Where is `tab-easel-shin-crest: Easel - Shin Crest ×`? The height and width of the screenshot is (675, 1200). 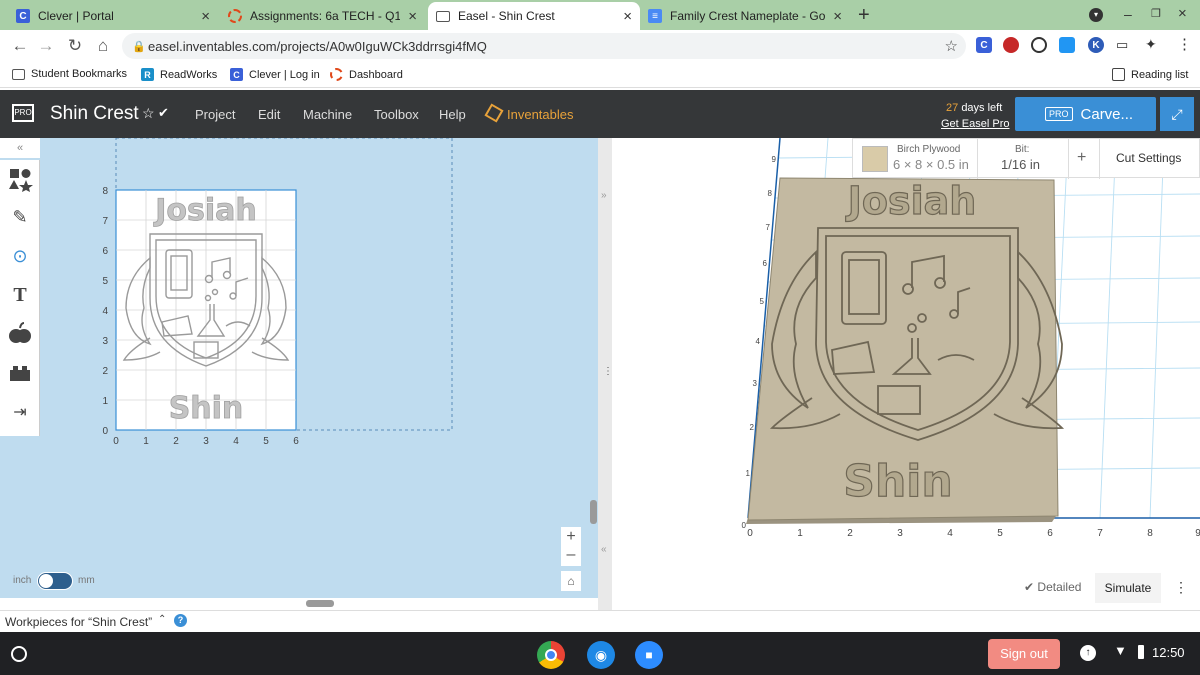 tab-easel-shin-crest: Easel - Shin Crest × is located at coordinates (534, 16).